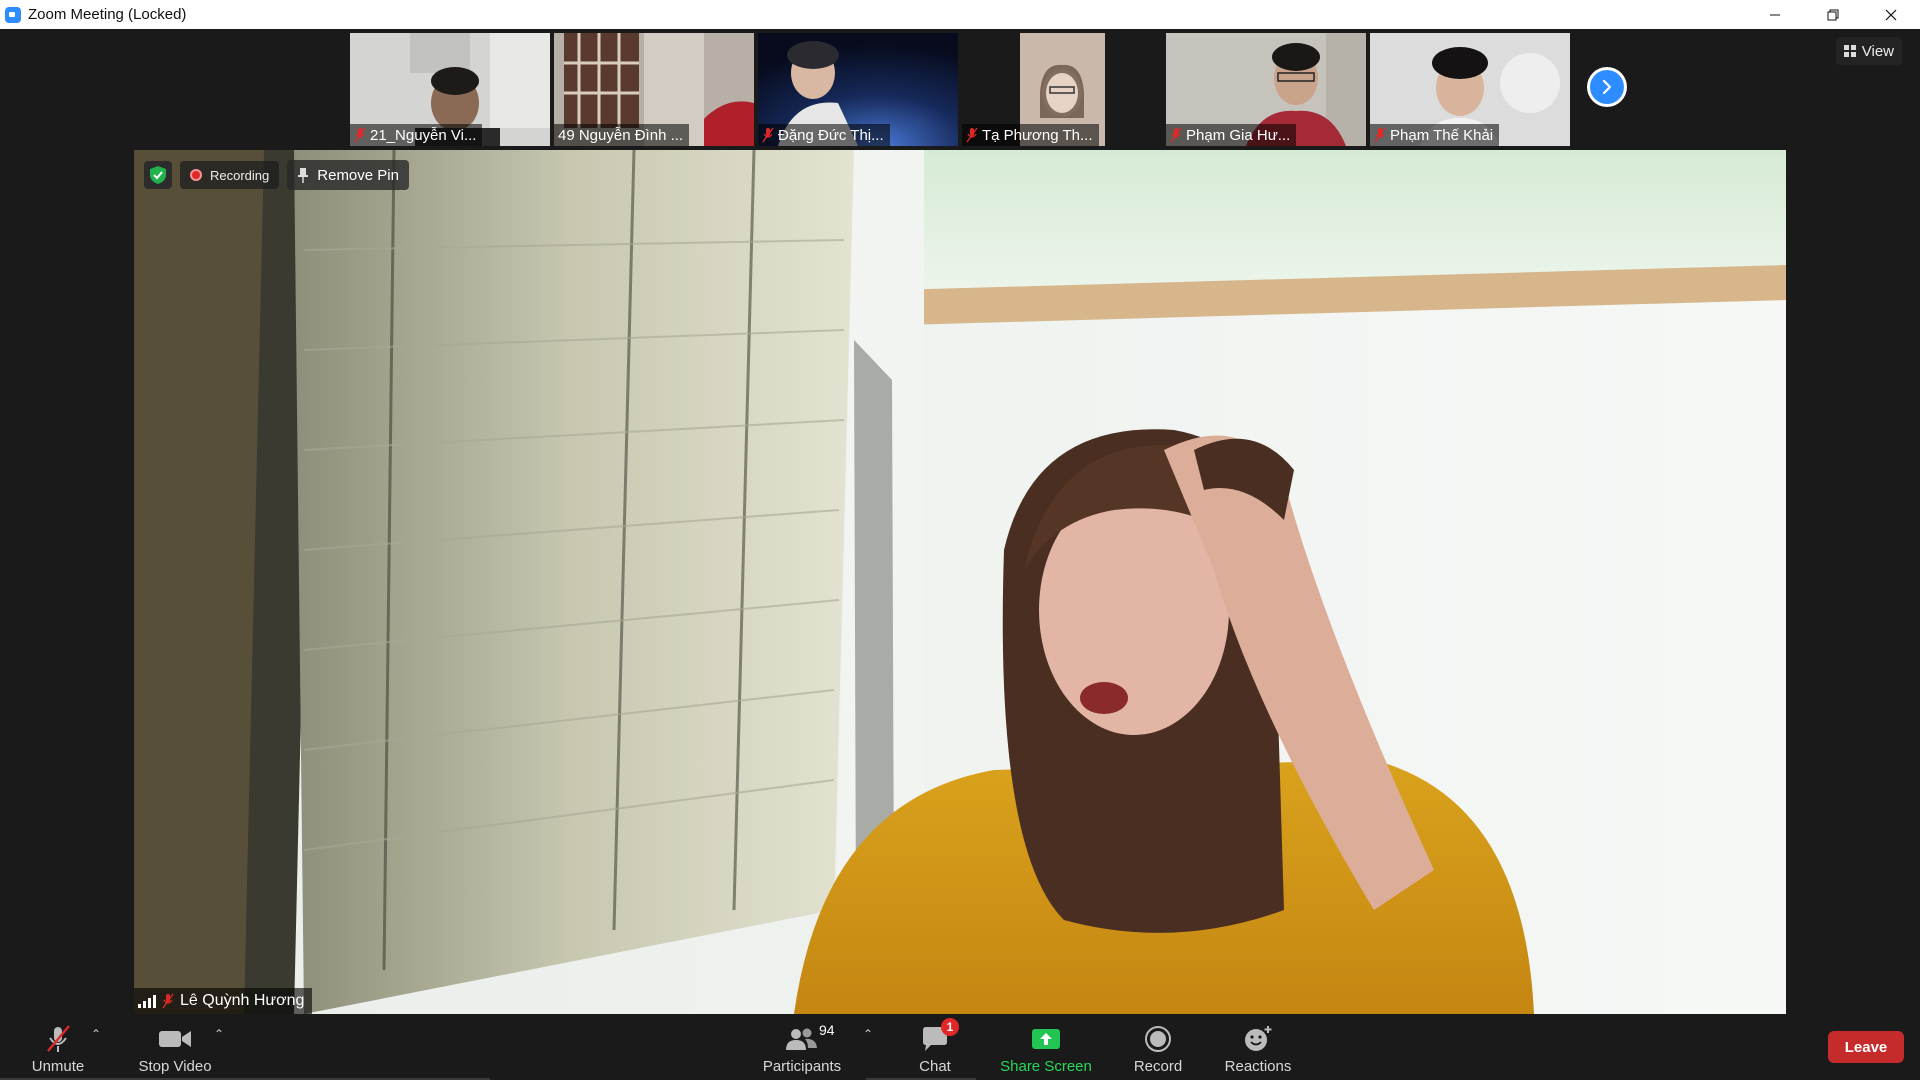 Image resolution: width=1920 pixels, height=1080 pixels. I want to click on video-camera-icon, so click(175, 1039).